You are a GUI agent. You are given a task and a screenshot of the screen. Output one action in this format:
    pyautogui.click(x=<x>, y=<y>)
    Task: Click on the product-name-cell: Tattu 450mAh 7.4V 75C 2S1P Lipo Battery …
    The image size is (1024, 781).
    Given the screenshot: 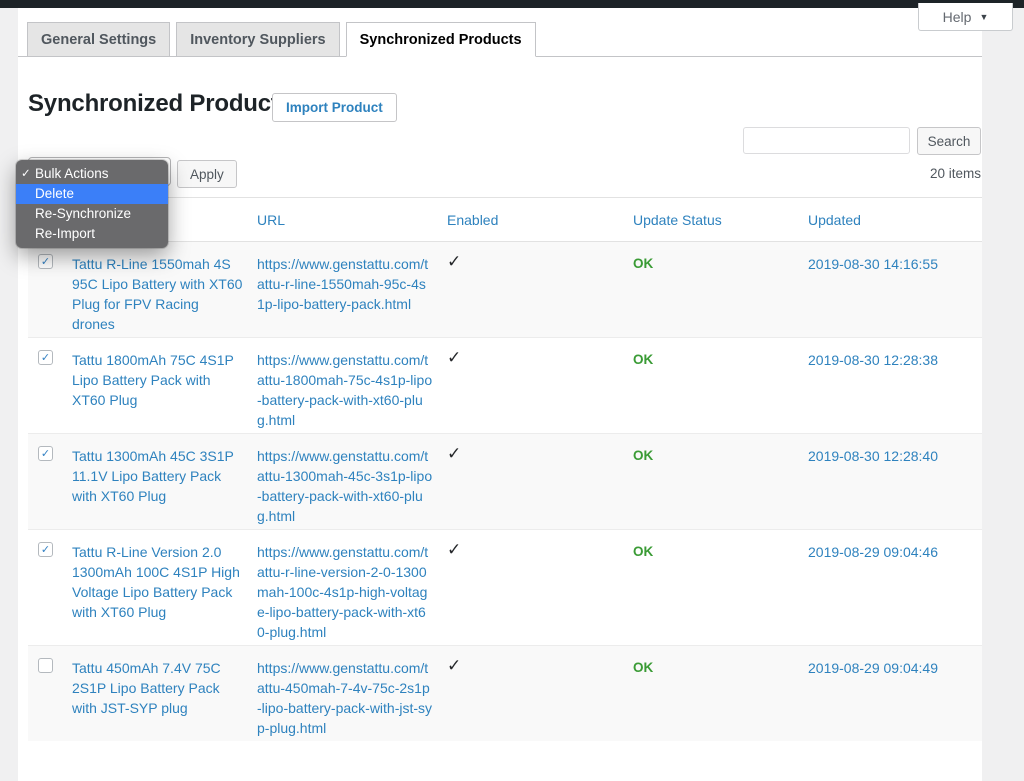 What is the action you would take?
    pyautogui.click(x=164, y=692)
    